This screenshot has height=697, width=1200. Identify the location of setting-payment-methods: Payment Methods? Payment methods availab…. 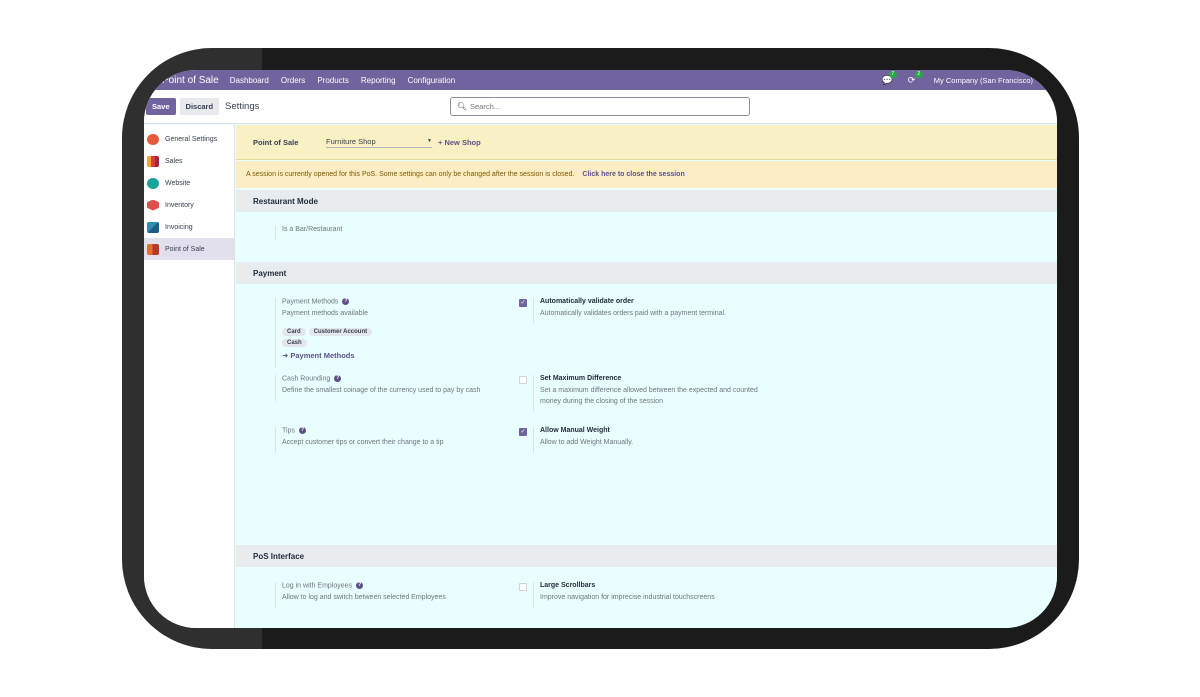
(393, 333).